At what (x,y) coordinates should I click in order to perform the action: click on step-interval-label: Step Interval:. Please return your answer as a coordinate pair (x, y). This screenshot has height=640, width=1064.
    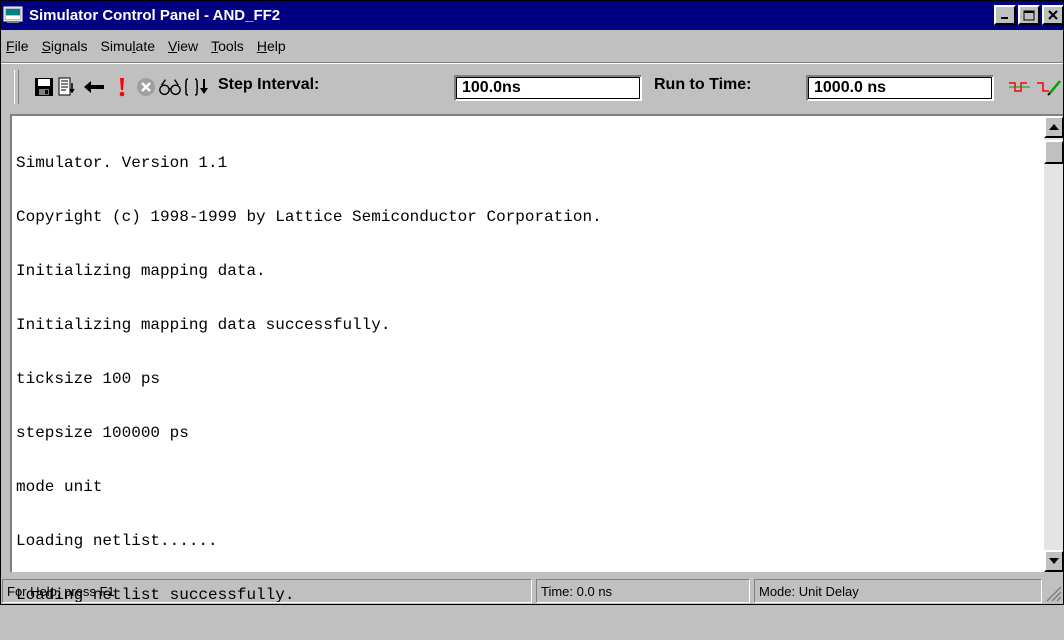
    Looking at the image, I should click on (269, 84).